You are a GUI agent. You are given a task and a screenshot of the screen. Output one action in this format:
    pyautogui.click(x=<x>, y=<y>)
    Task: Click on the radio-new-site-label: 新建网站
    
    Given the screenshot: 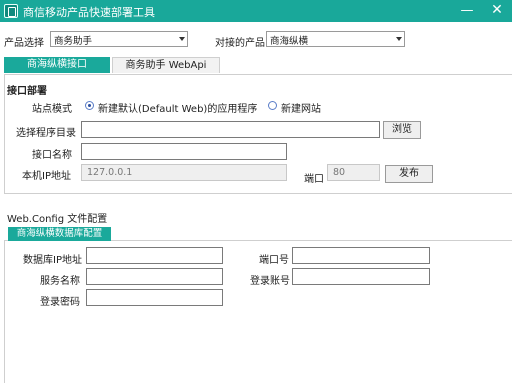 What is the action you would take?
    pyautogui.click(x=301, y=107)
    